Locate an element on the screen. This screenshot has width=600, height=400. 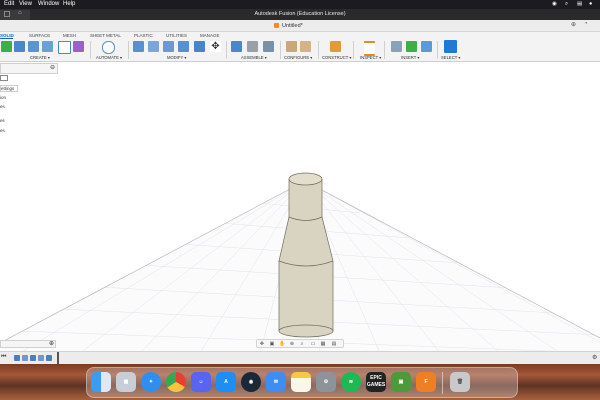
spotify-icon: ≋ is located at coordinates (351, 382).